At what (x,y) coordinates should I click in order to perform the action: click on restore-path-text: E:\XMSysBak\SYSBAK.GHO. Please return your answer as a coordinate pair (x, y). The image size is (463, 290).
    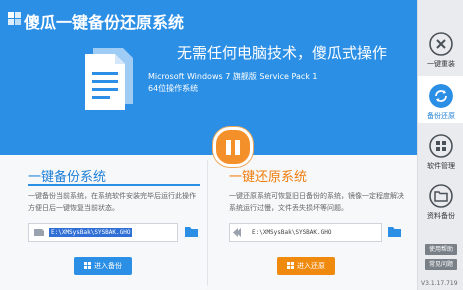
    Looking at the image, I should click on (292, 232).